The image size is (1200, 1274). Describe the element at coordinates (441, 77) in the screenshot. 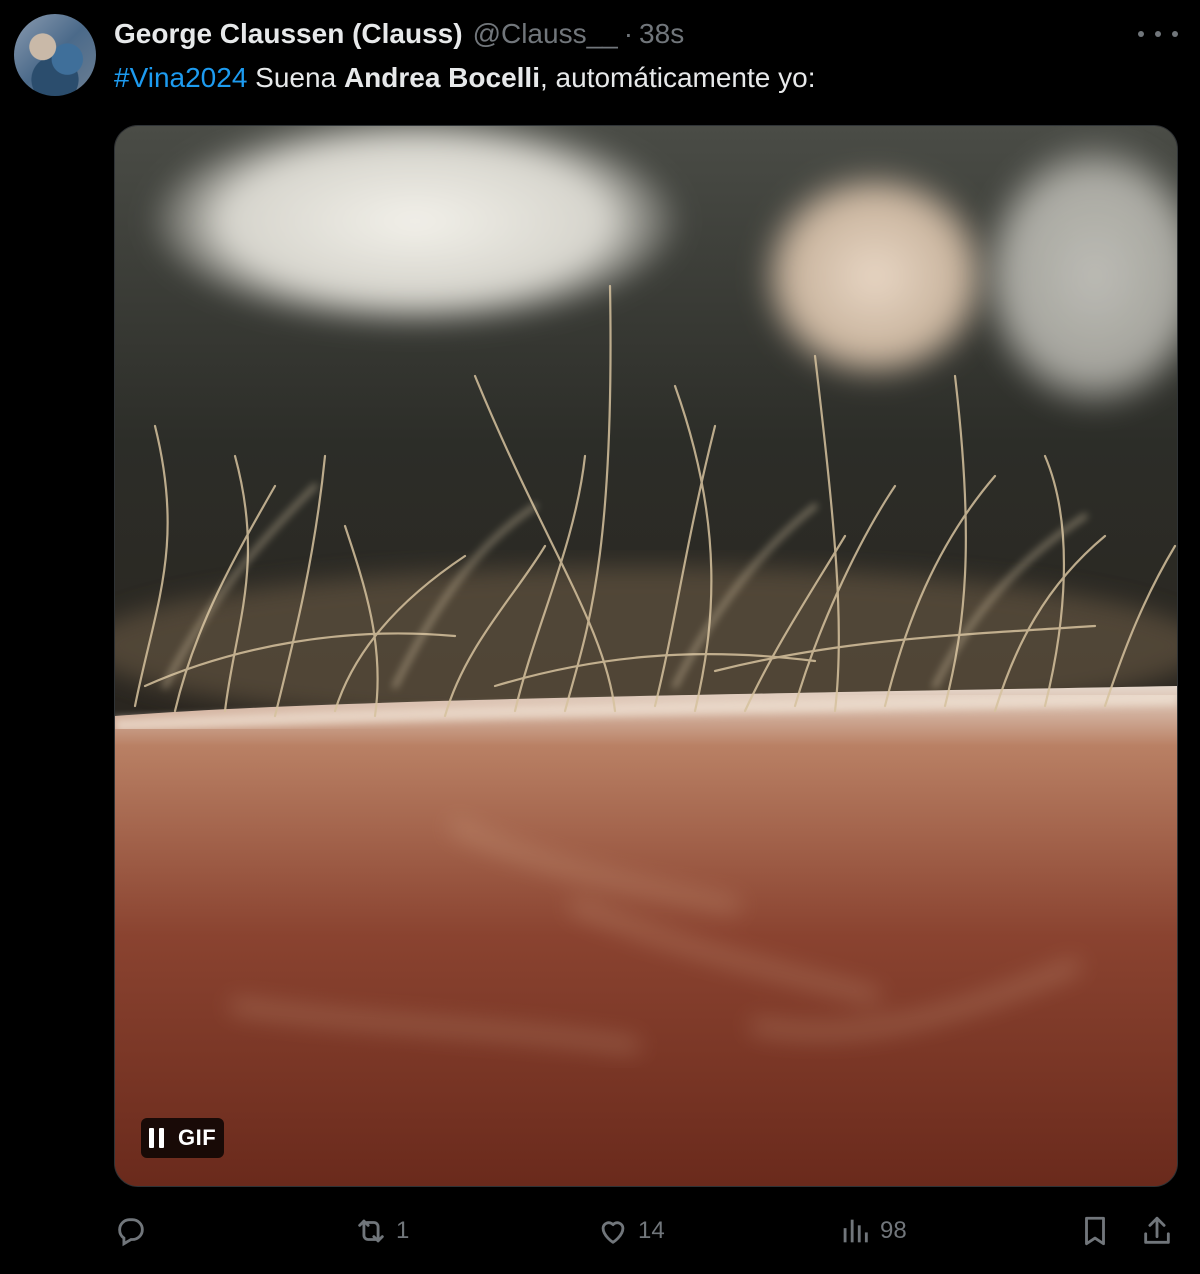

I see `tweet-text-bold: Andrea Bocelli` at that location.